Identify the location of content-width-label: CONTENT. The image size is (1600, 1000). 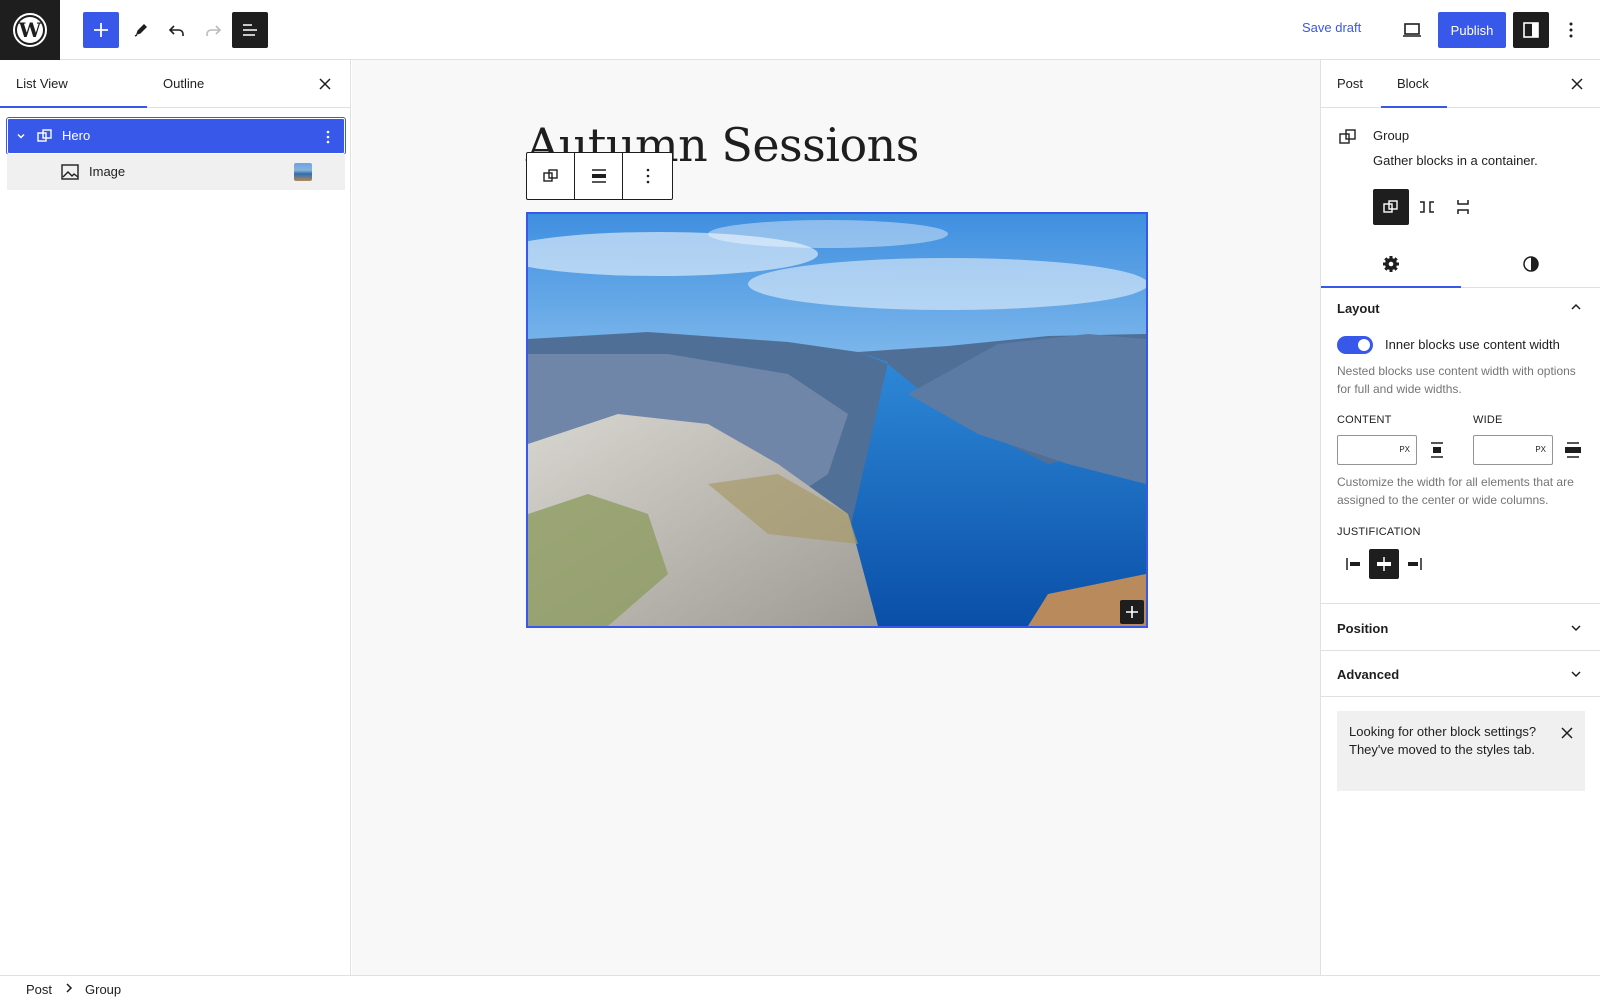
(1364, 420).